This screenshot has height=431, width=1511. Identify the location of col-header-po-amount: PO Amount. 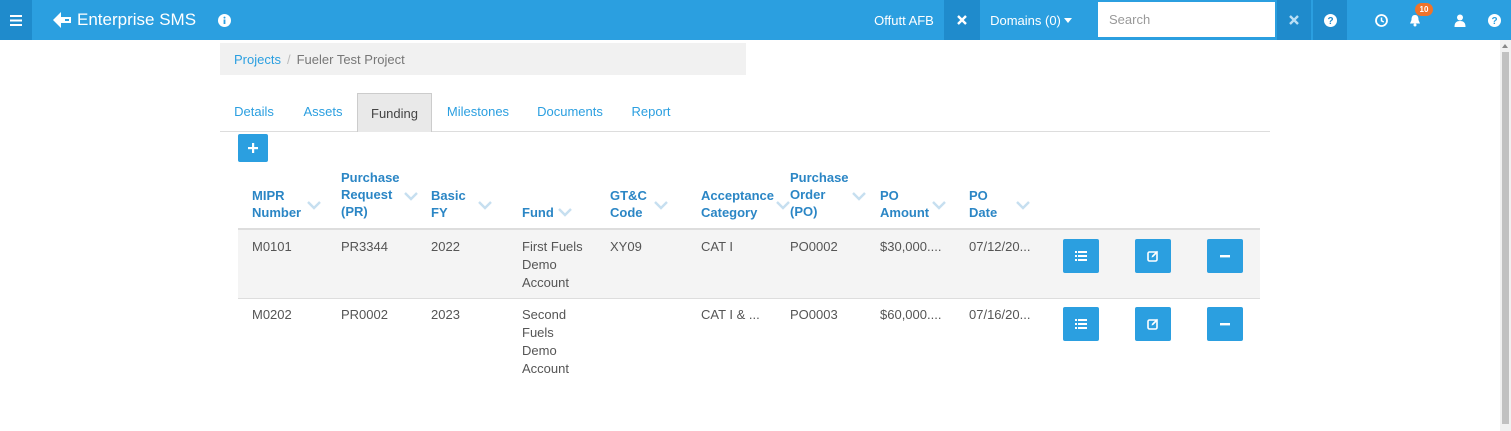
(904, 204).